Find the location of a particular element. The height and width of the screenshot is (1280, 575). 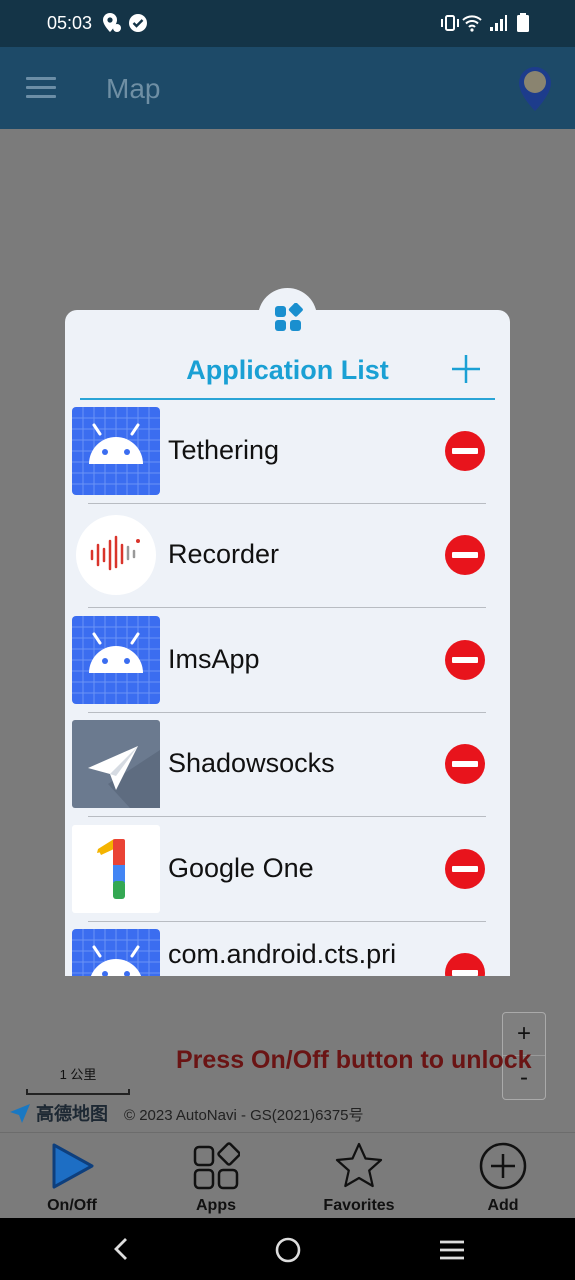

recorder-icon is located at coordinates (116, 555).